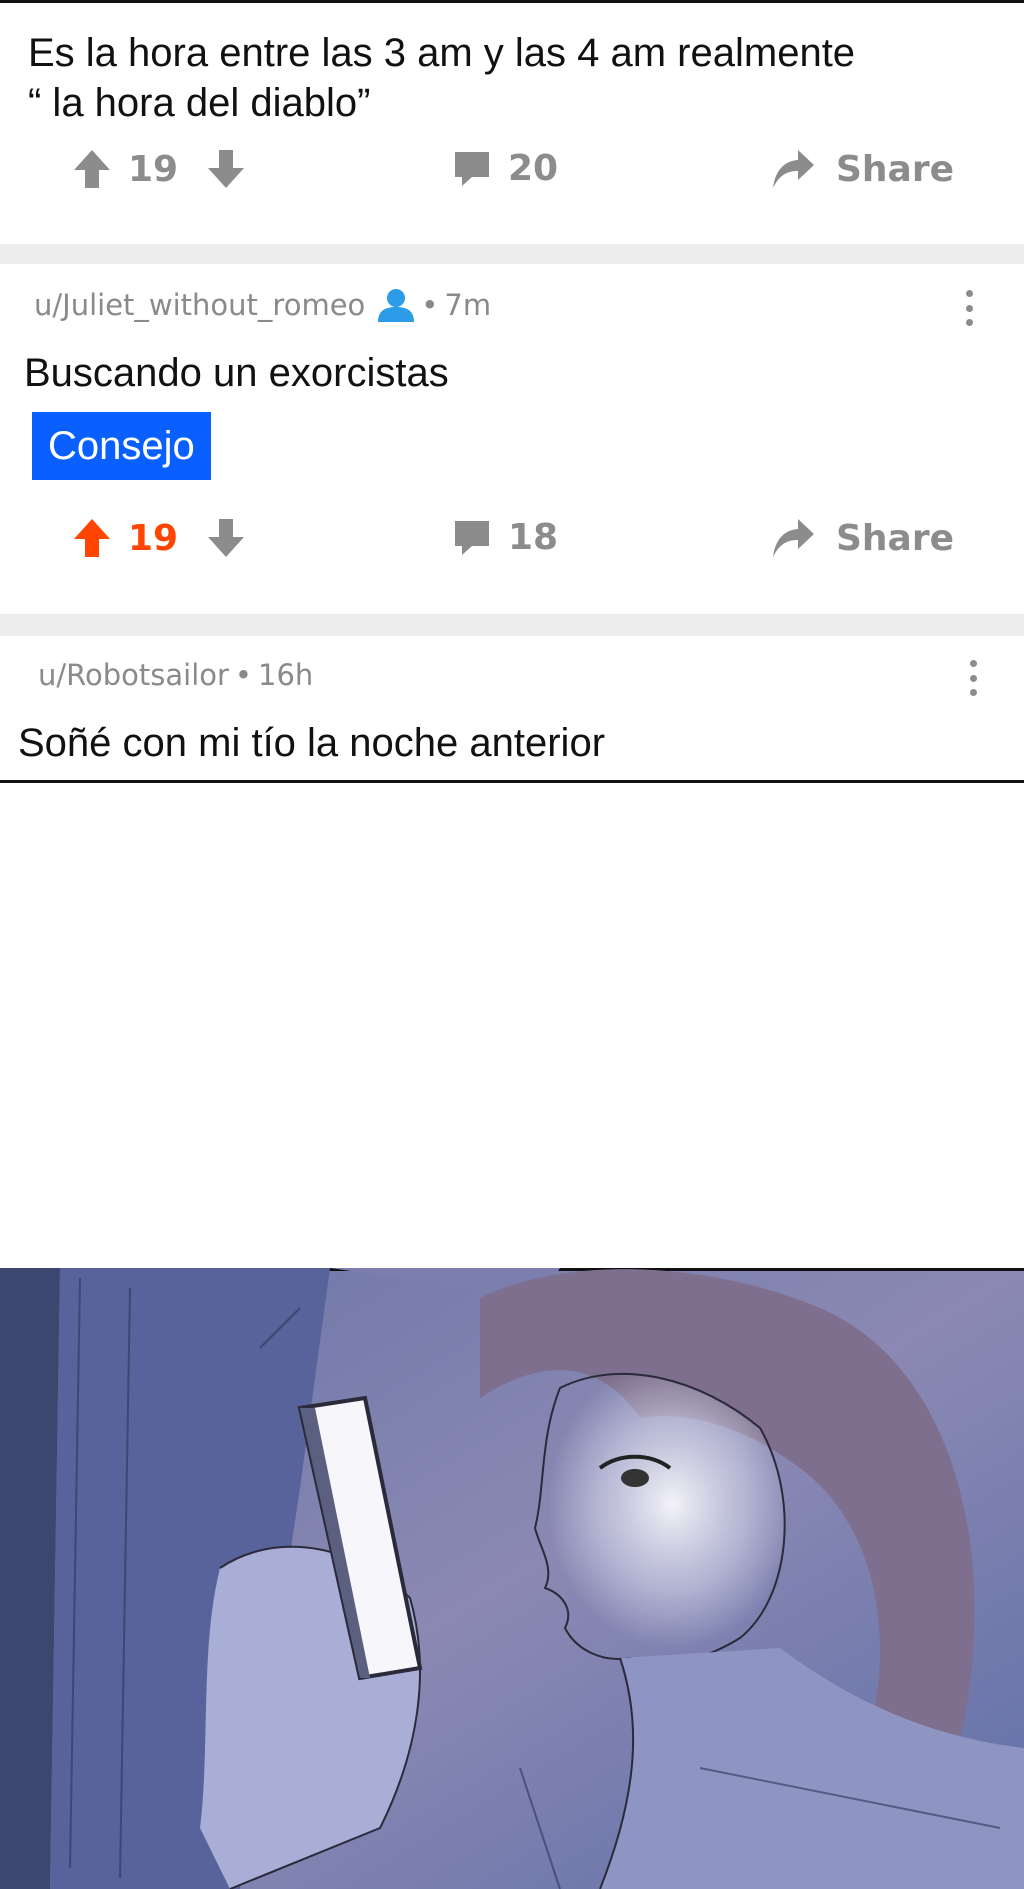 This screenshot has width=1024, height=1889. Describe the element at coordinates (133, 675) in the screenshot. I see `post-username: u/Robotsailor` at that location.